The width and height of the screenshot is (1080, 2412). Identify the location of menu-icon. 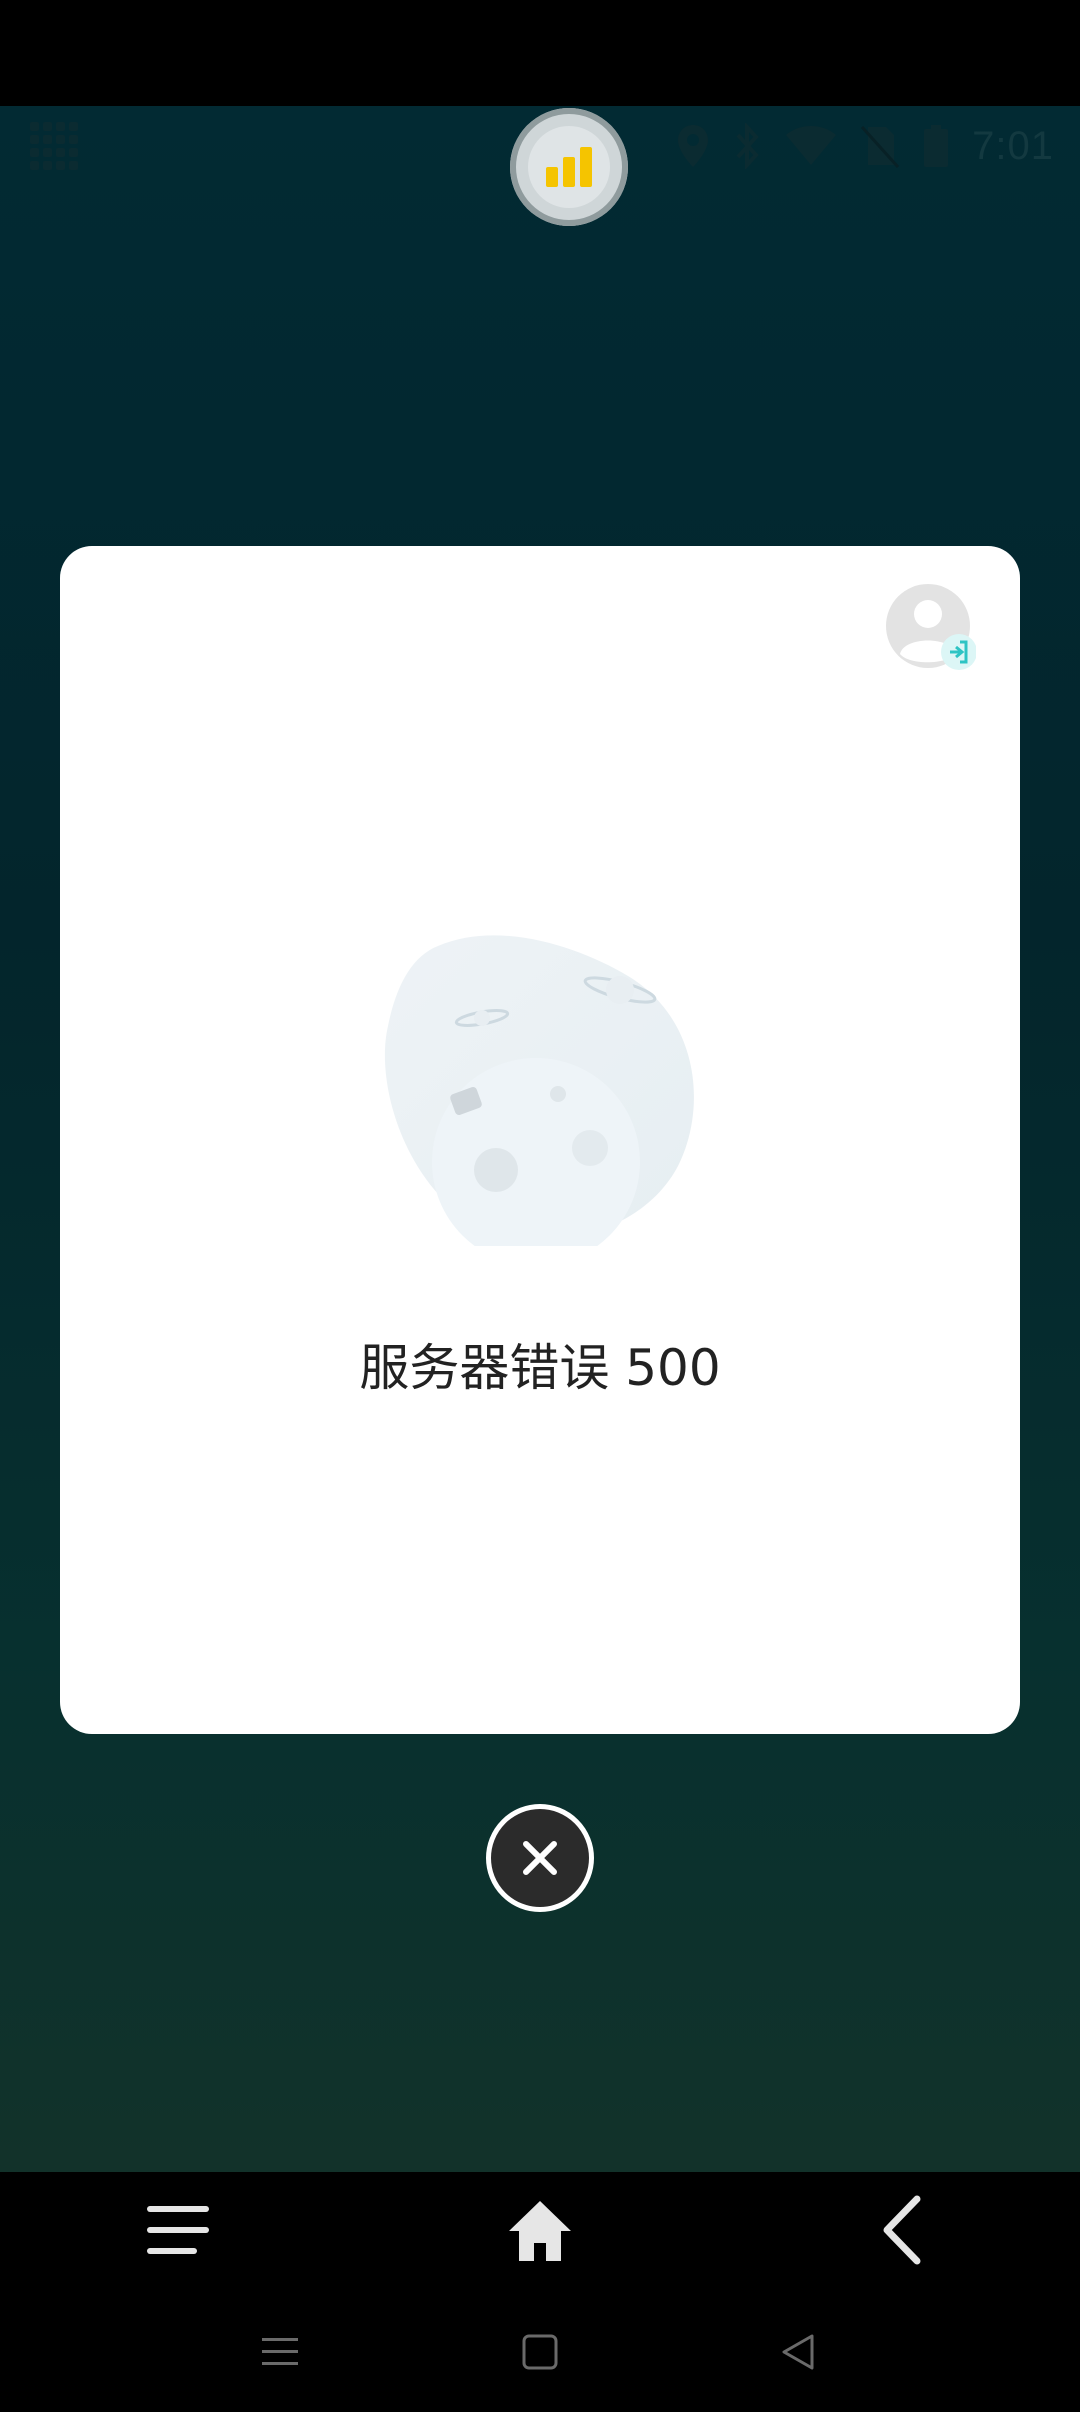
(178, 2230).